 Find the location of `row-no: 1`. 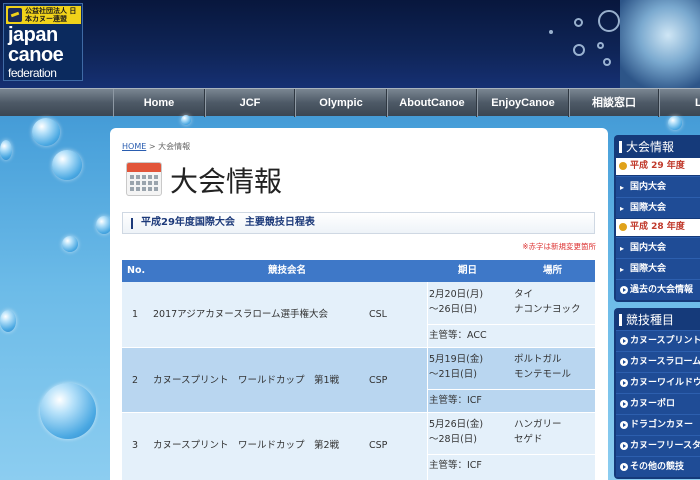

row-no: 1 is located at coordinates (135, 314).